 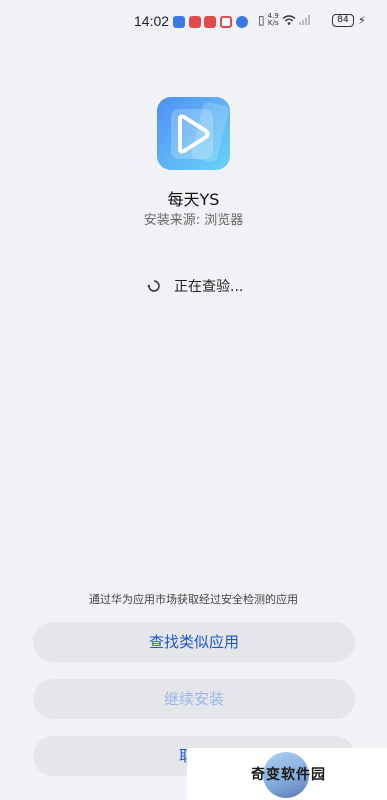 I want to click on signal-icon, so click(x=304, y=20).